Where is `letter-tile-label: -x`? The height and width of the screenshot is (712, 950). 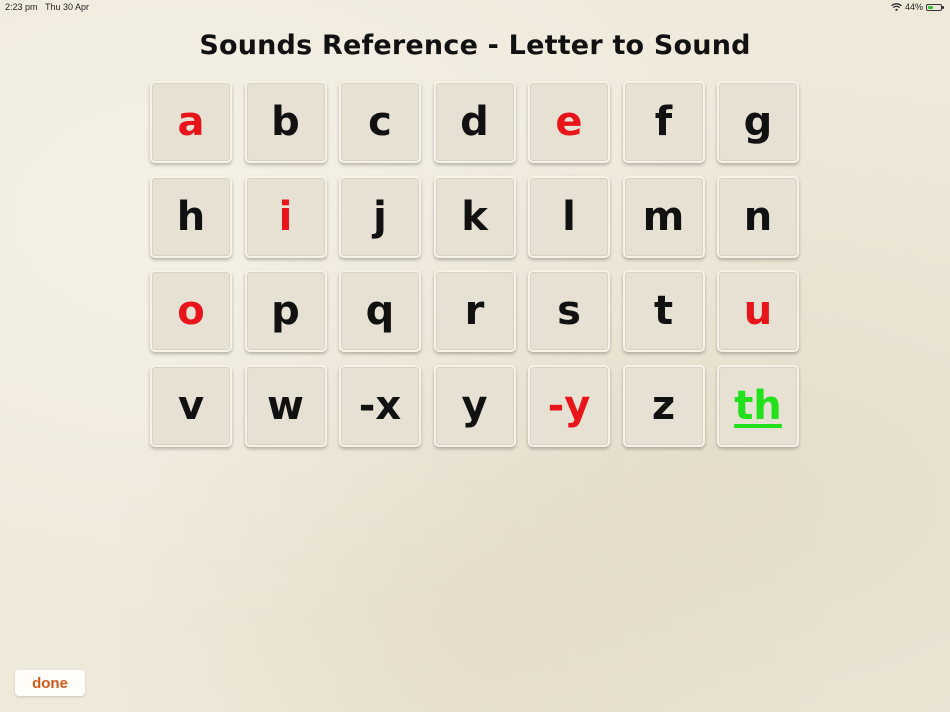 letter-tile-label: -x is located at coordinates (380, 405).